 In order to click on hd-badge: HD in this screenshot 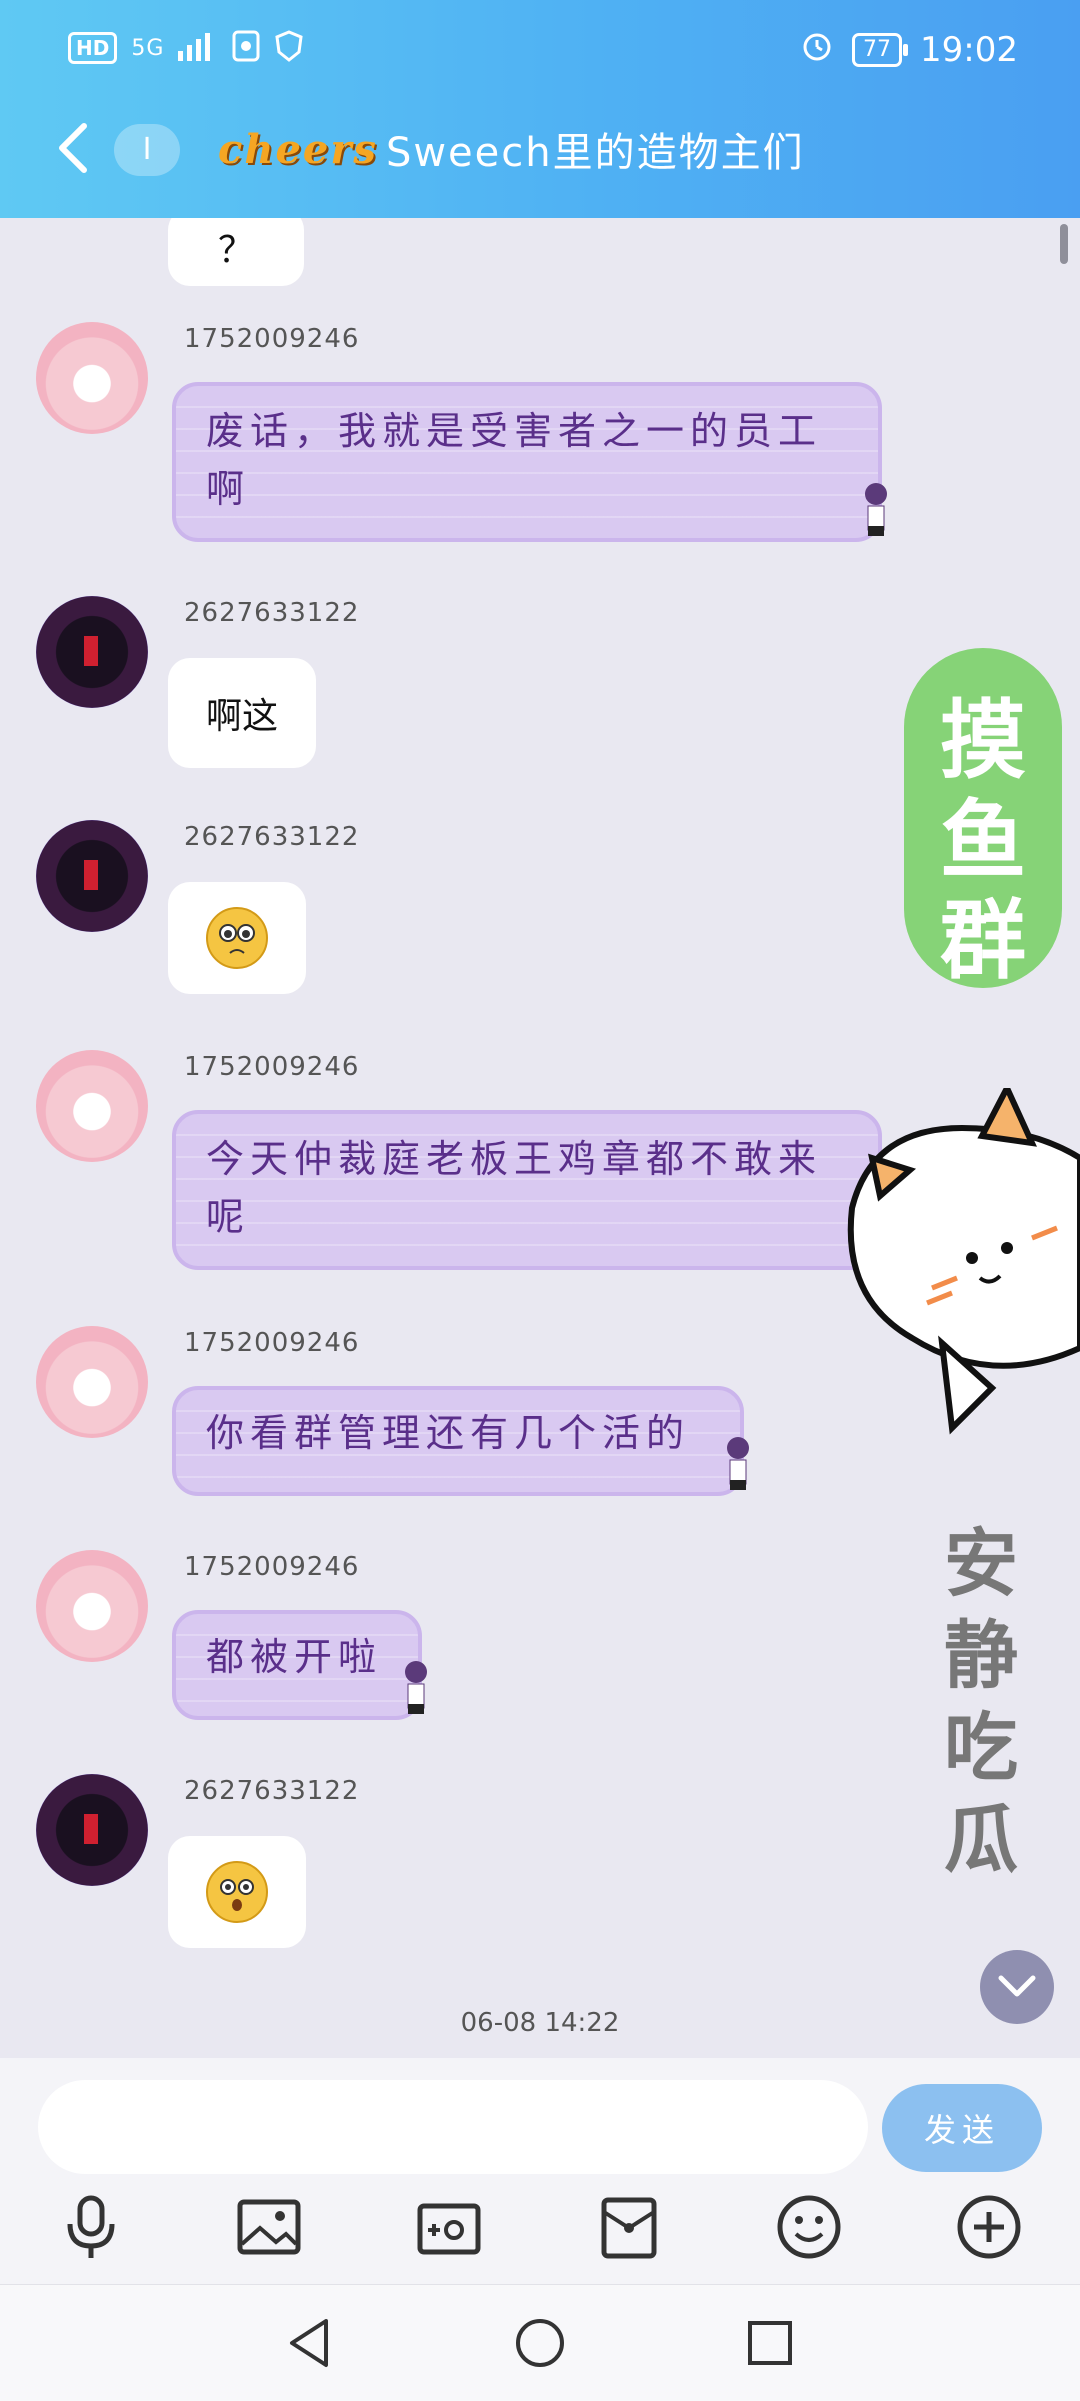, I will do `click(93, 48)`.